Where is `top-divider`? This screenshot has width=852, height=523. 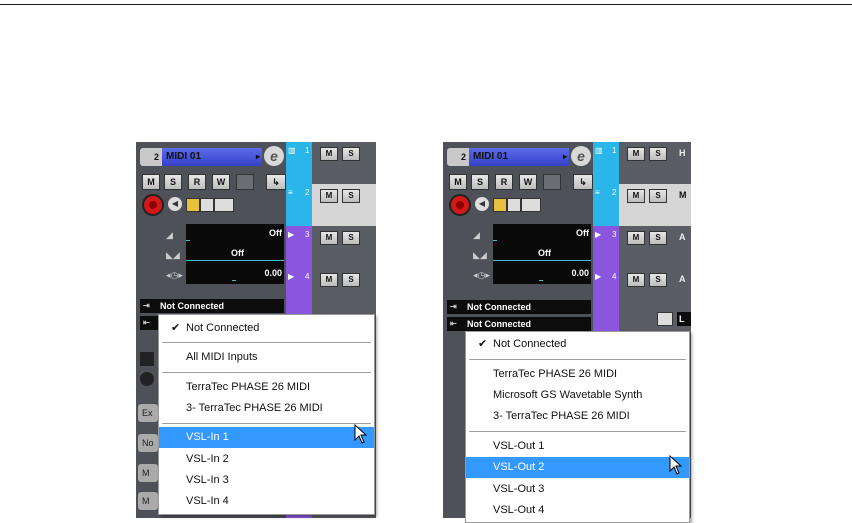
top-divider is located at coordinates (426, 4).